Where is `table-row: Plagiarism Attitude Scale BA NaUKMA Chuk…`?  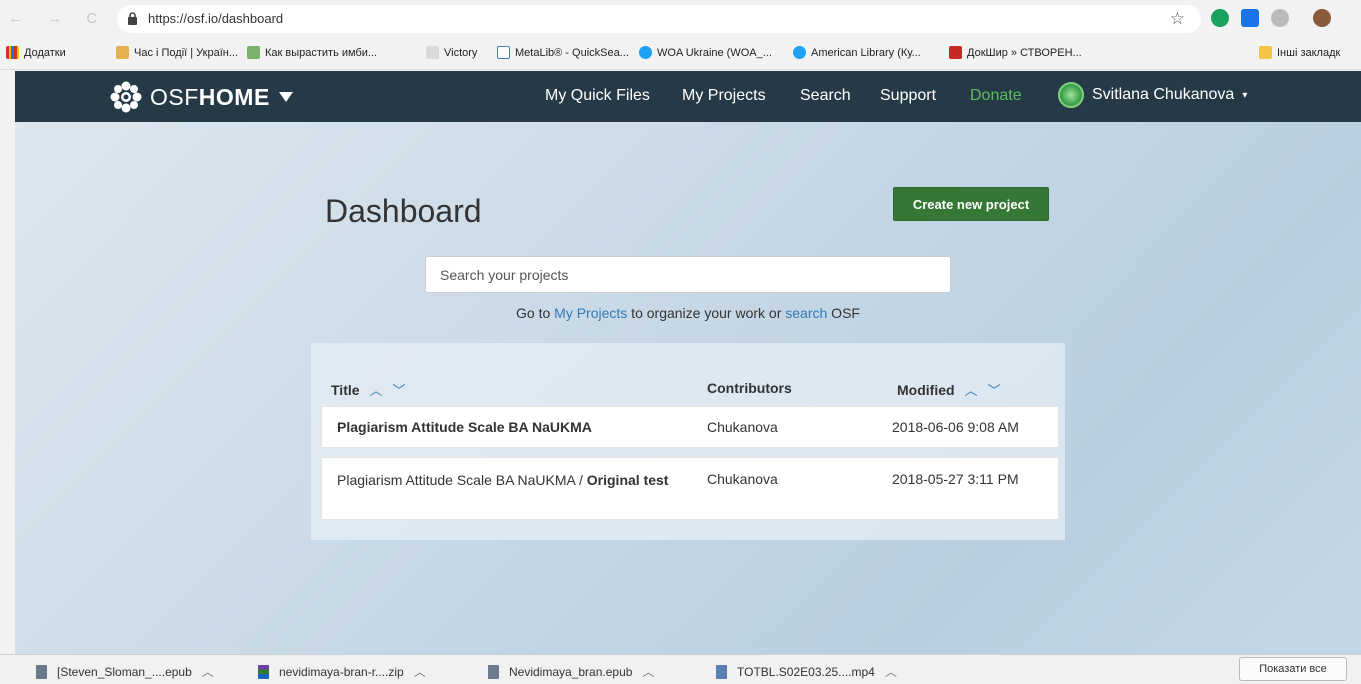
table-row: Plagiarism Attitude Scale BA NaUKMA Chuk… is located at coordinates (690, 427).